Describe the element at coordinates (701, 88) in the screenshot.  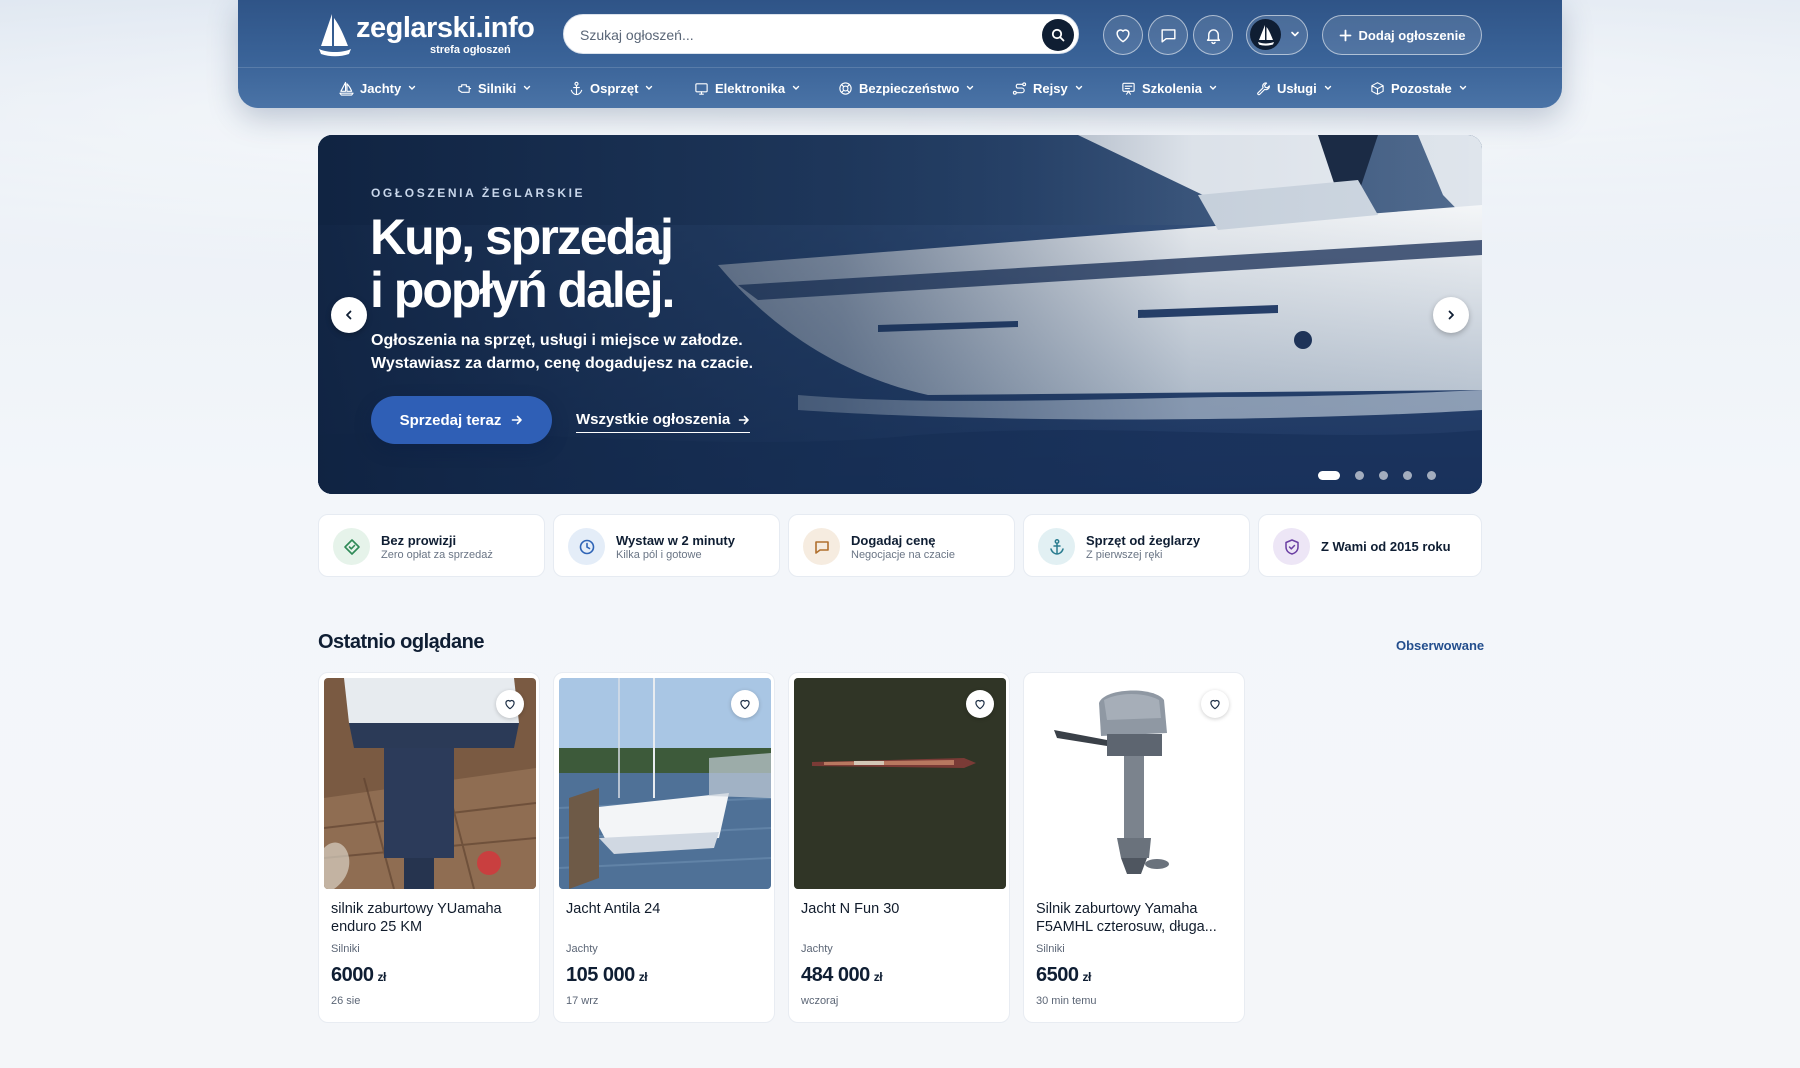
I see `monitor-icon` at that location.